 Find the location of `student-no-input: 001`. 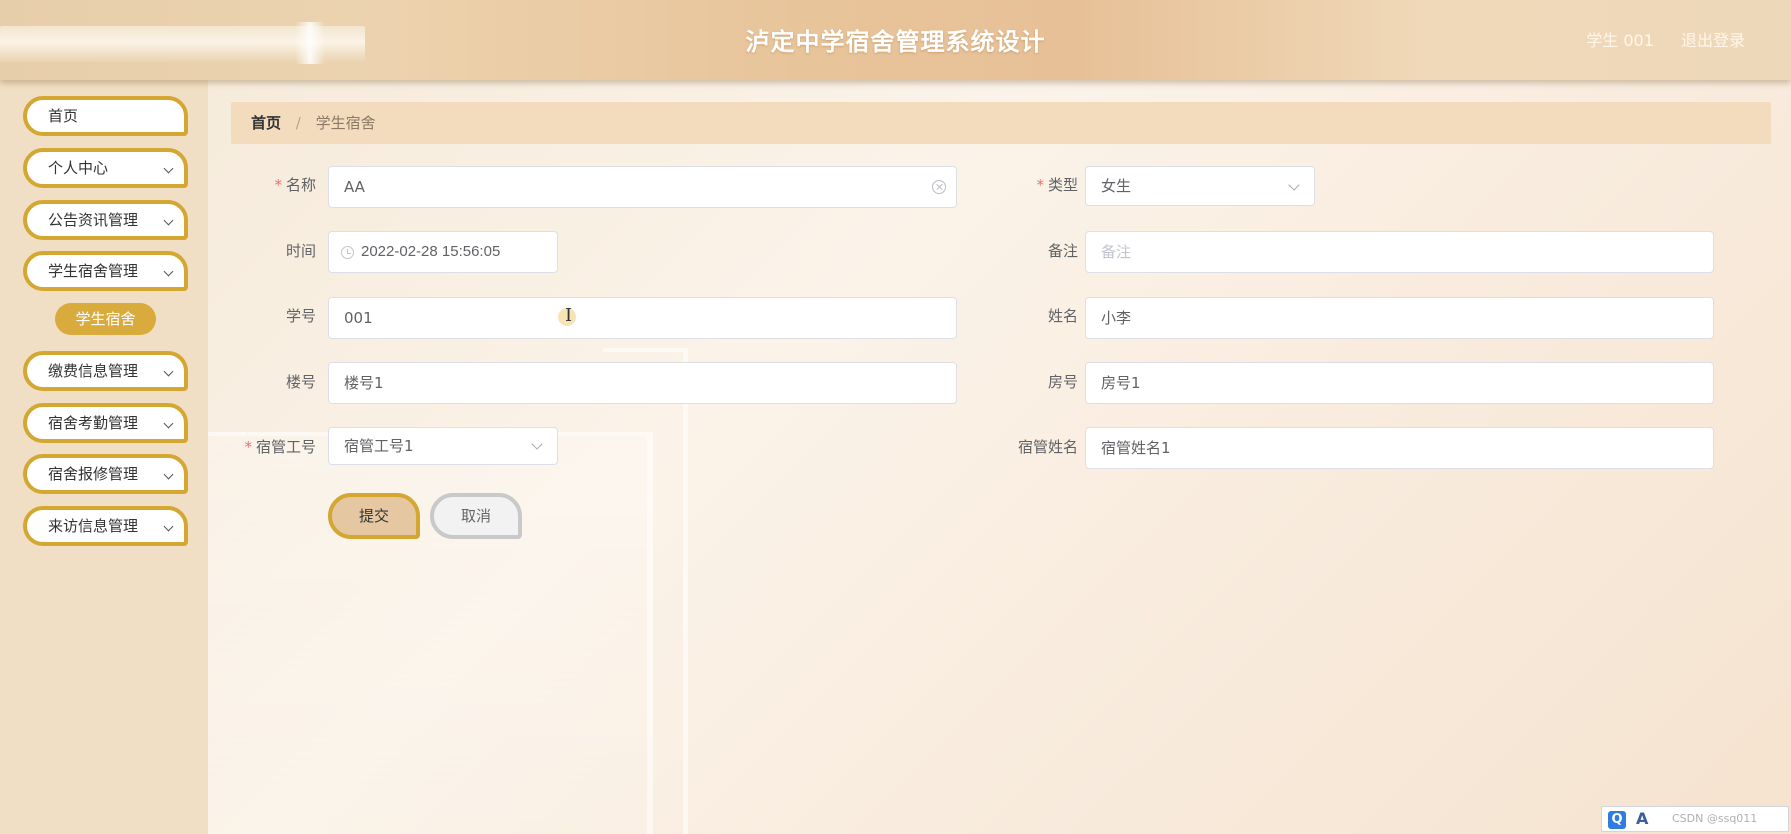

student-no-input: 001 is located at coordinates (642, 318).